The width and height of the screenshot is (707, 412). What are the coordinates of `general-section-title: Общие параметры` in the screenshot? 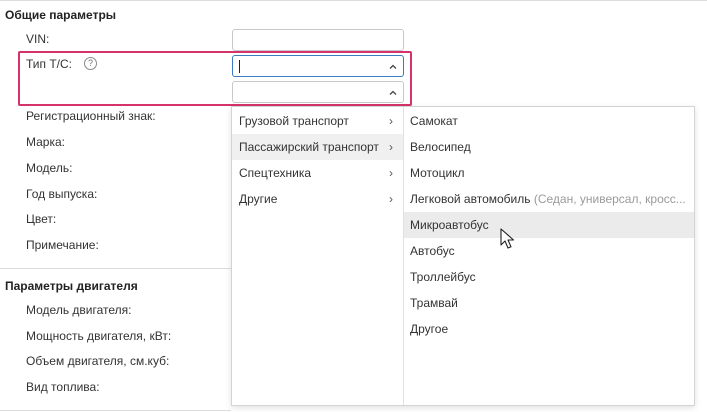 It's located at (61, 15).